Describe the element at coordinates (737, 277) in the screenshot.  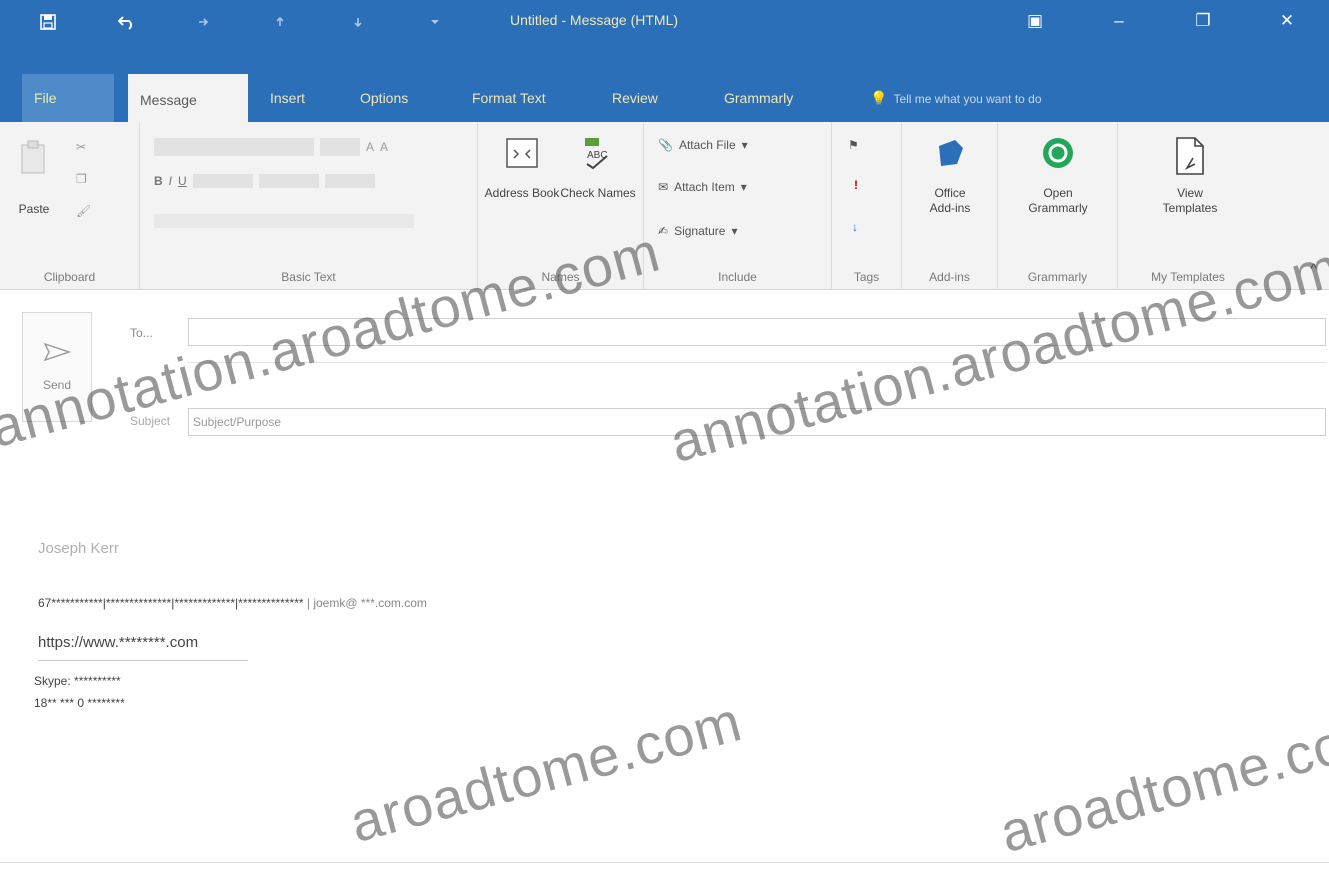
I see `include-label: Include` at that location.